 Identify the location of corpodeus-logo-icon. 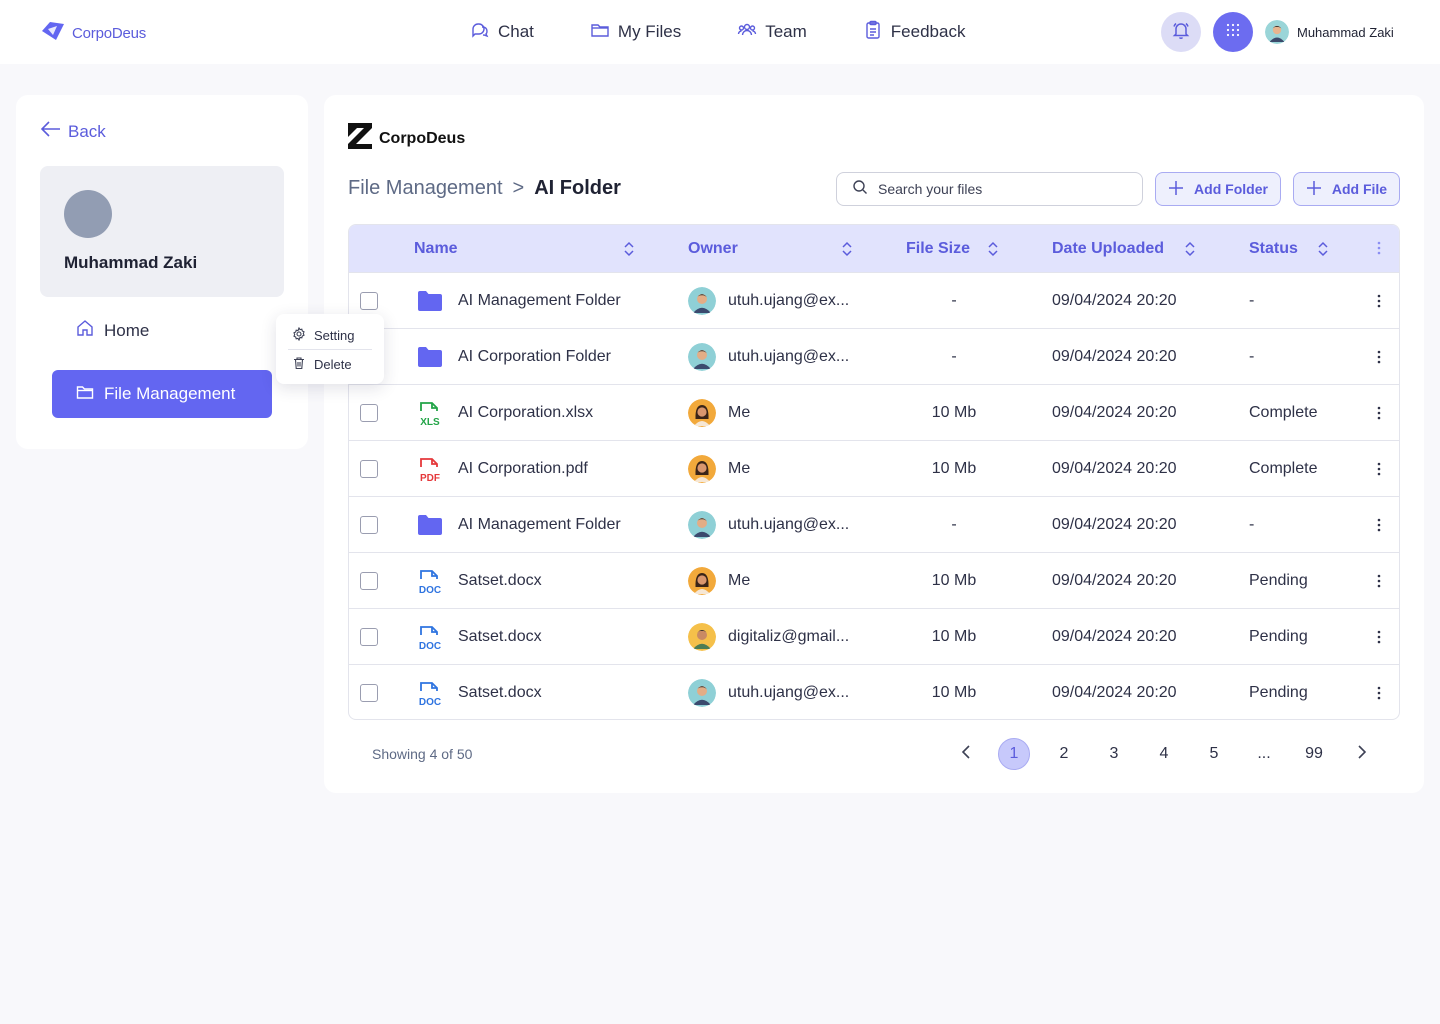
(53, 33).